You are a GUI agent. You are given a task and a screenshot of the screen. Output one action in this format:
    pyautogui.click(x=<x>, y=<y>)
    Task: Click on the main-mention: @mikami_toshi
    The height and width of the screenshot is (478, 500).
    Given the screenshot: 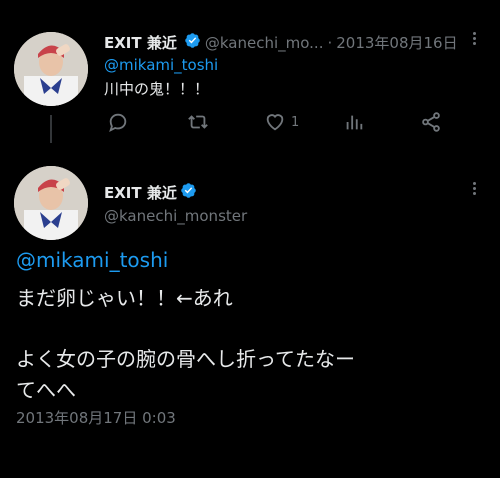 What is the action you would take?
    pyautogui.click(x=92, y=260)
    